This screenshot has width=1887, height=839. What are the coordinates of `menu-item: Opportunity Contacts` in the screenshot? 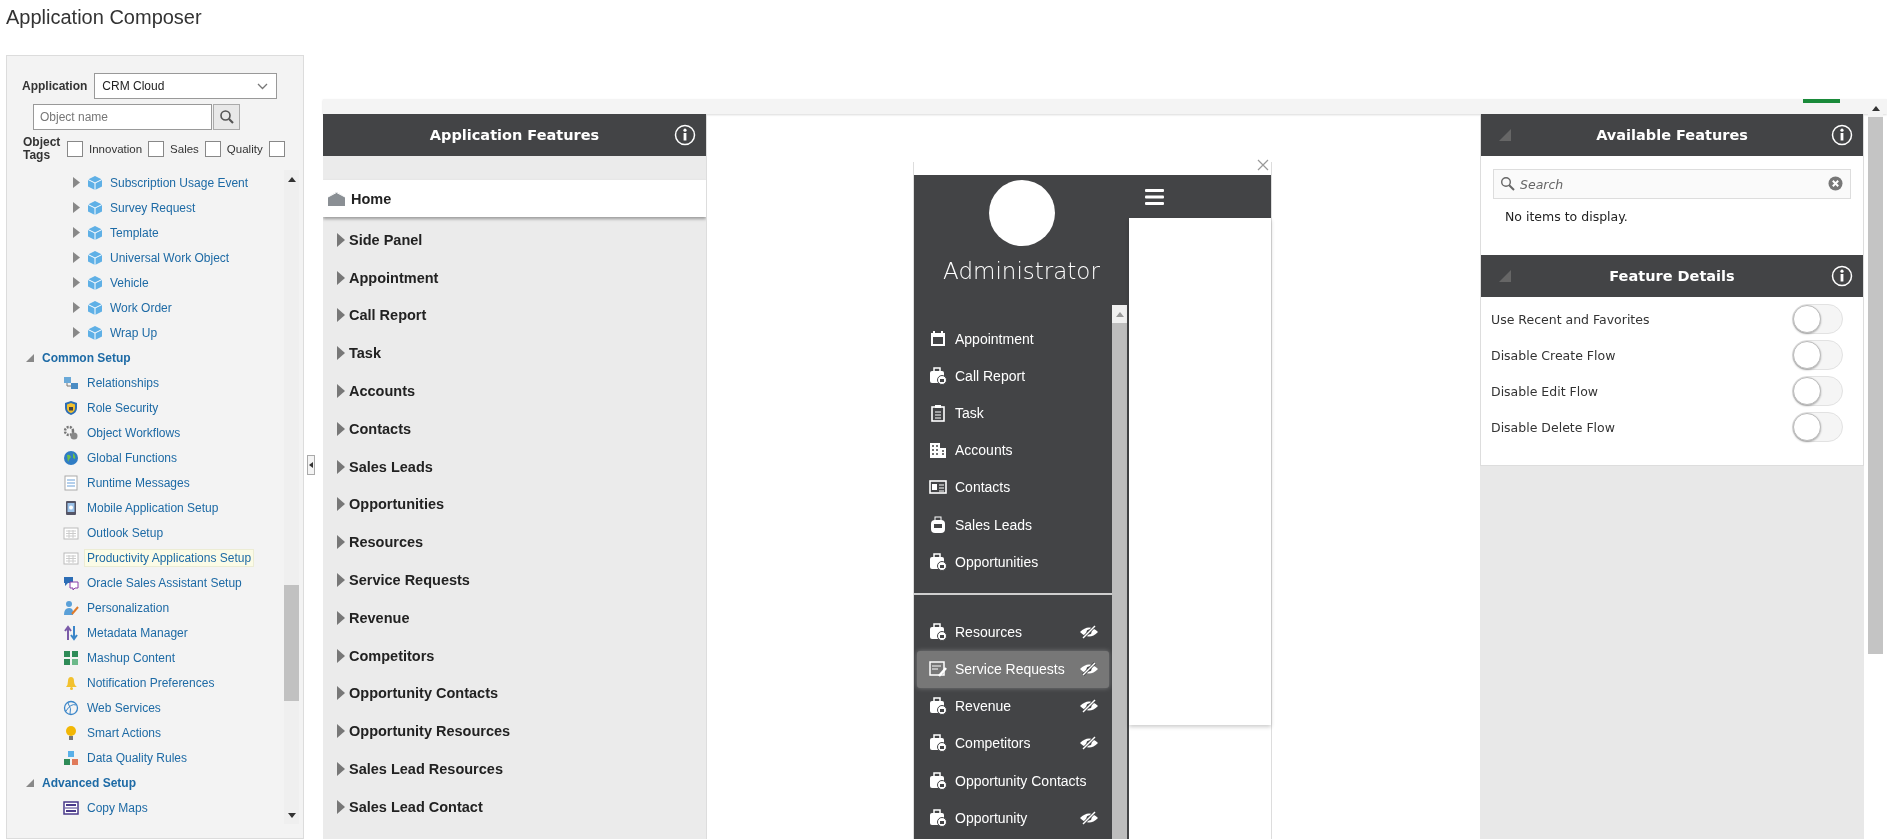 It's located at (1013, 781).